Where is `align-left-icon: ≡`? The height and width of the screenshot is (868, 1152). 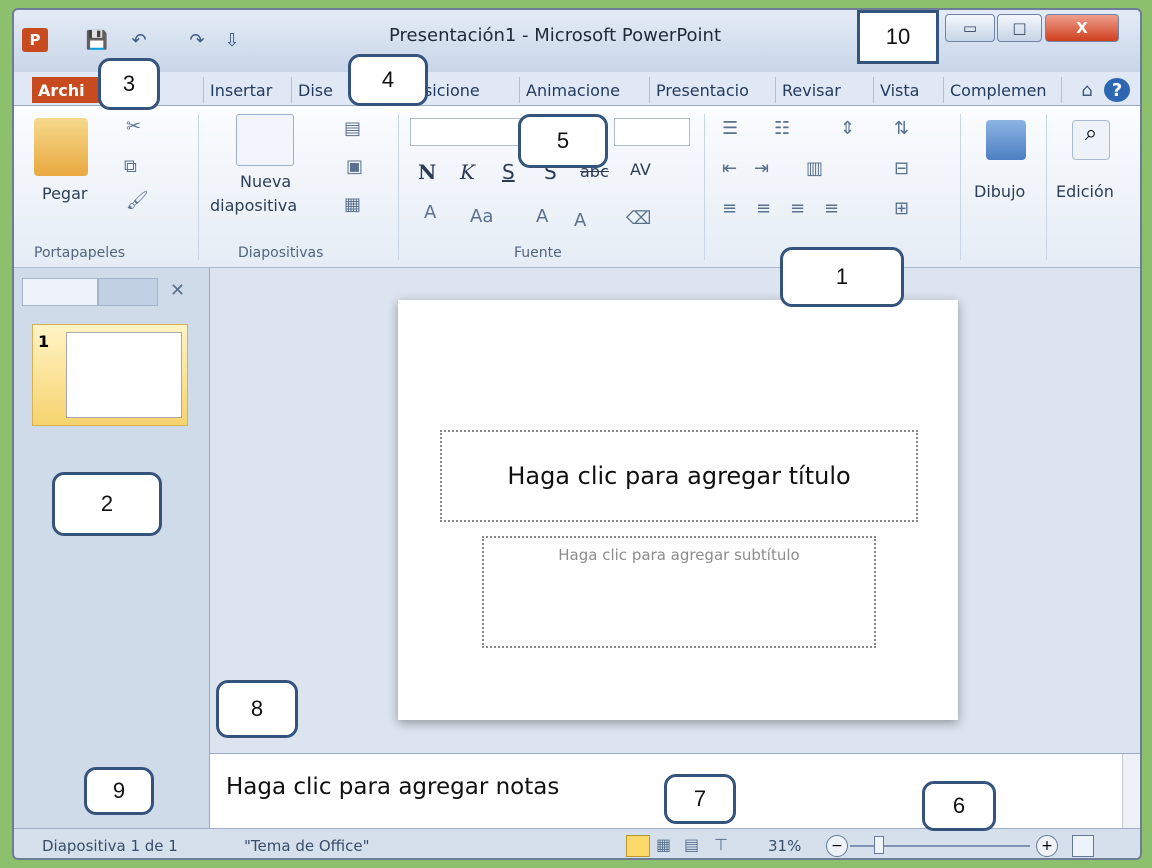
align-left-icon: ≡ is located at coordinates (729, 208).